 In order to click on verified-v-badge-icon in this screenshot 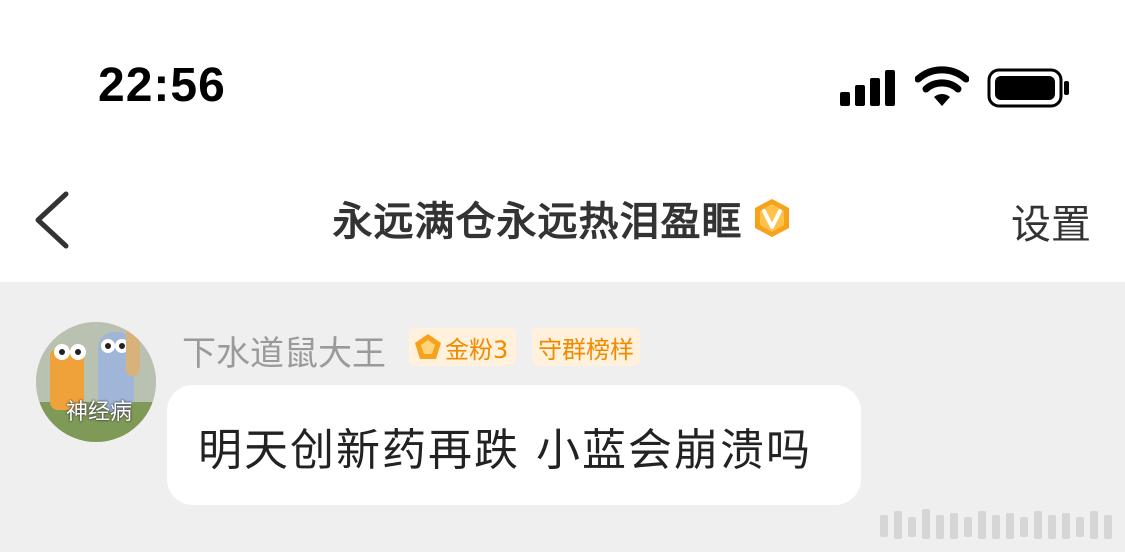, I will do `click(771, 218)`.